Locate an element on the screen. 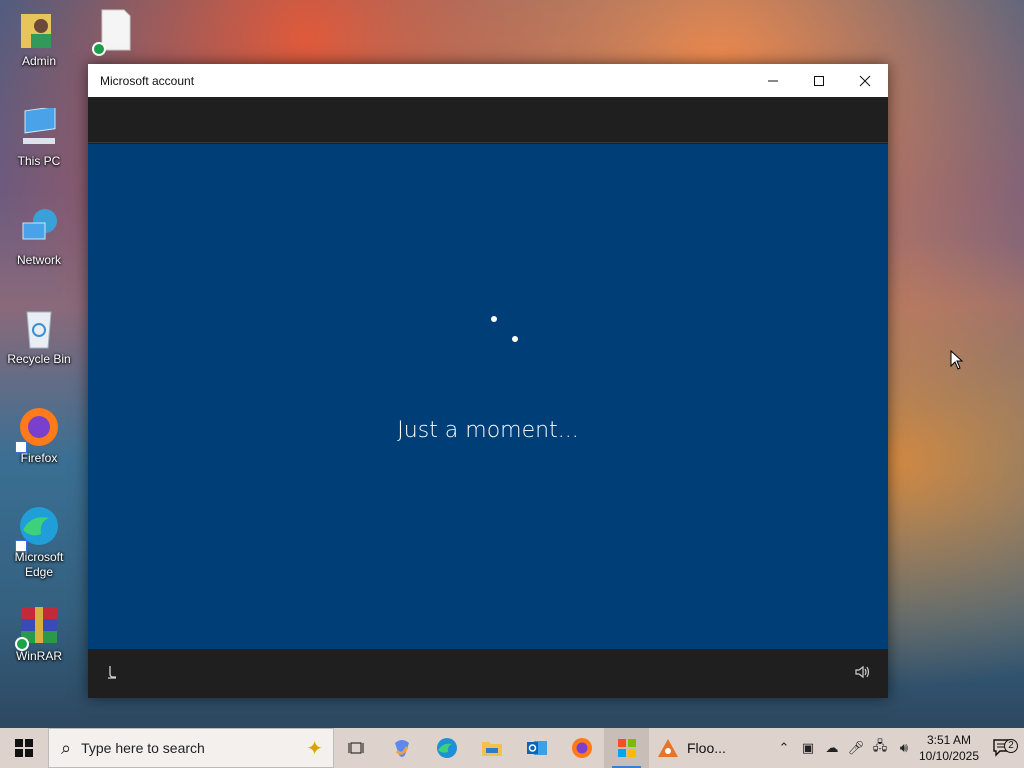 This screenshot has width=1024, height=768. clock-time: 3:51 AM is located at coordinates (949, 740).